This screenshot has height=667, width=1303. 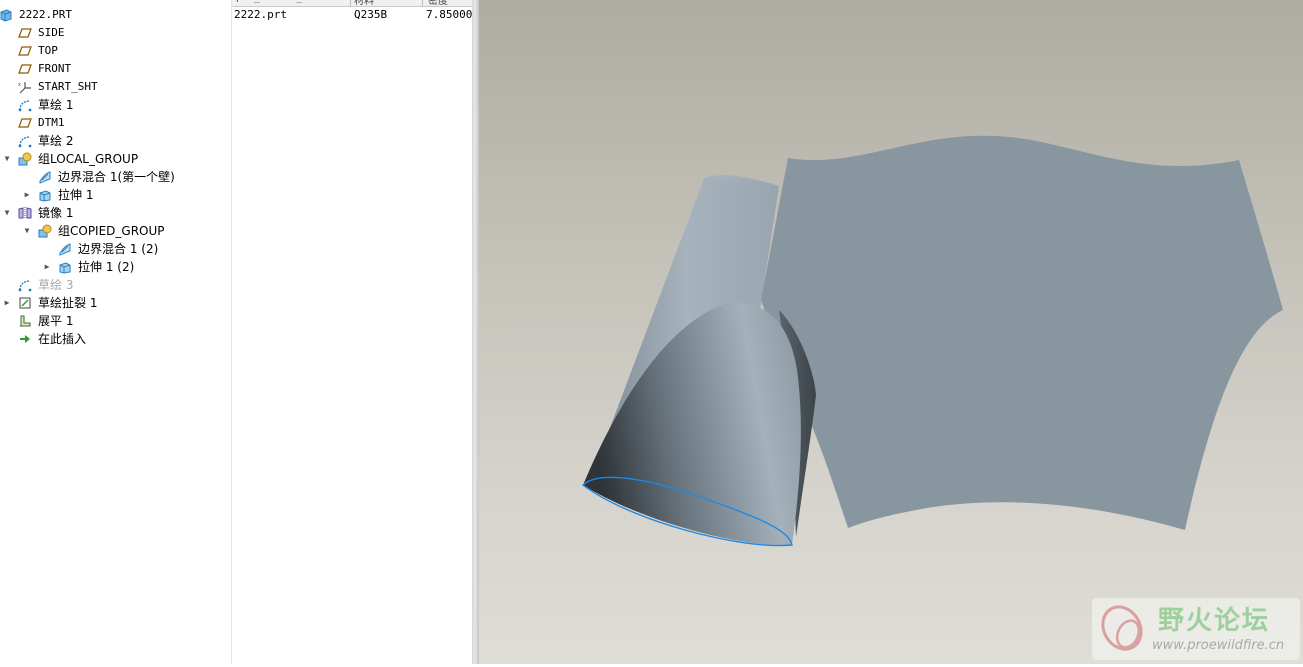 I want to click on model-tree-item: 2222.PRT 2222.prt Q235B 7.850000, so click(x=236, y=15).